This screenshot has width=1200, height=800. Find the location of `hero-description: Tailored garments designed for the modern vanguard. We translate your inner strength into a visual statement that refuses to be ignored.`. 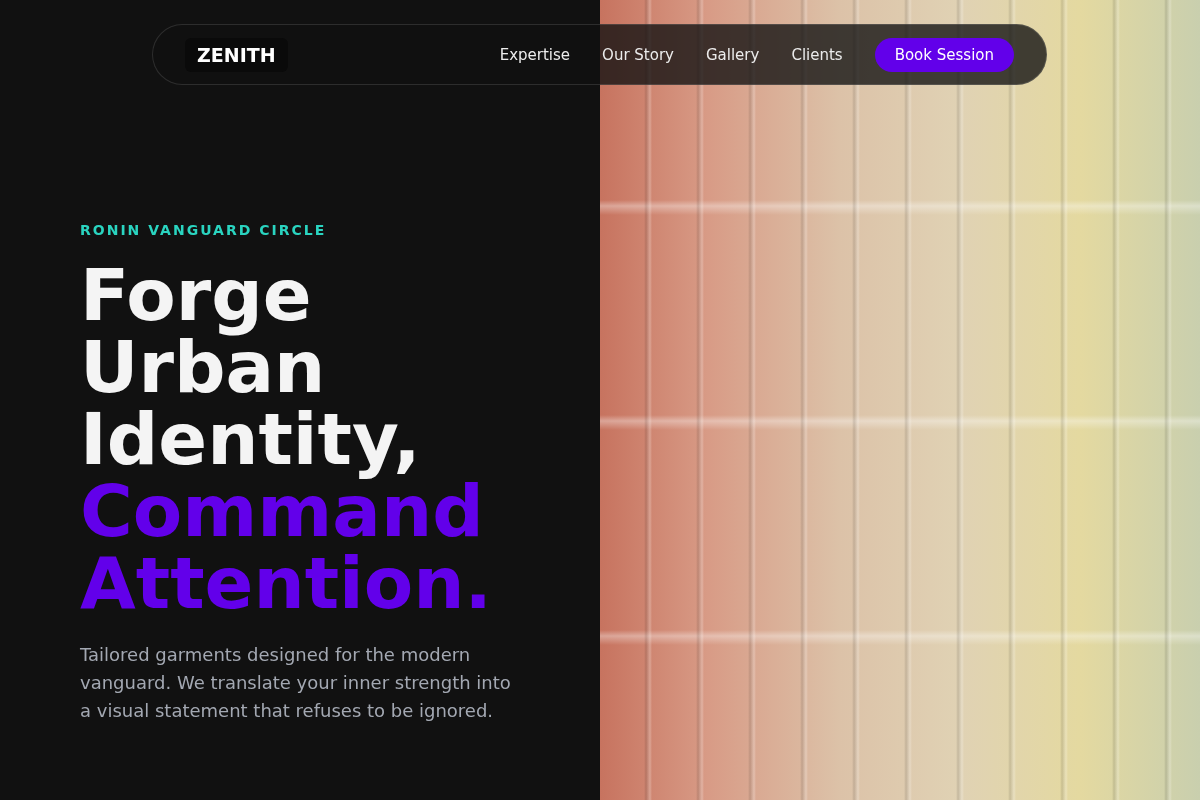

hero-description: Tailored garments designed for the modern vanguard. We translate your inner strength into a visual statement that refuses to be ignored. is located at coordinates (296, 683).